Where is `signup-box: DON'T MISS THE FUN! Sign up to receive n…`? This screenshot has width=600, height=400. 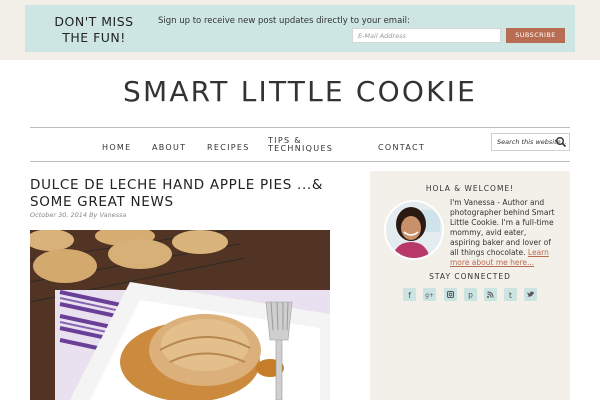
signup-box: DON'T MISS THE FUN! Sign up to receive n… is located at coordinates (300, 28).